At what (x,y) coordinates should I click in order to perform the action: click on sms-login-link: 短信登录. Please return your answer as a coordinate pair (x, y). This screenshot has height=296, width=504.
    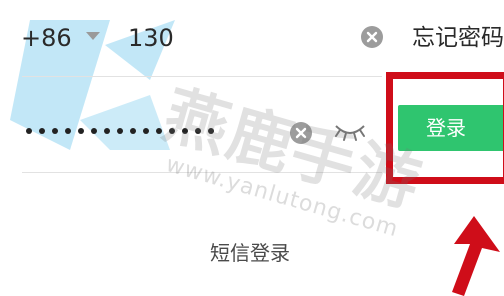
    Looking at the image, I should click on (250, 253).